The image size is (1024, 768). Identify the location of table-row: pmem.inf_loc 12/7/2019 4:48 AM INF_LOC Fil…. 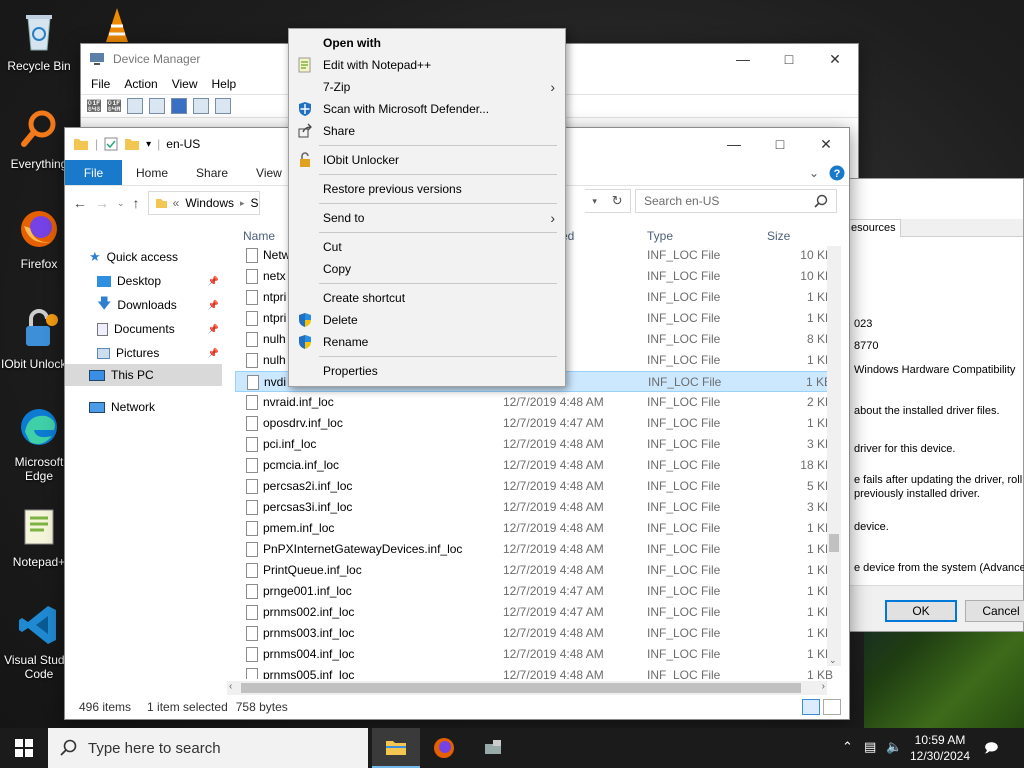
(534, 528).